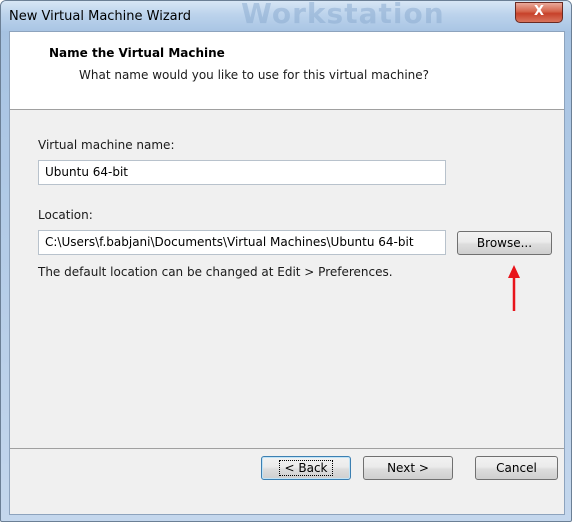 The height and width of the screenshot is (522, 572). Describe the element at coordinates (106, 145) in the screenshot. I see `vm-name-label: Virtual machine name:` at that location.